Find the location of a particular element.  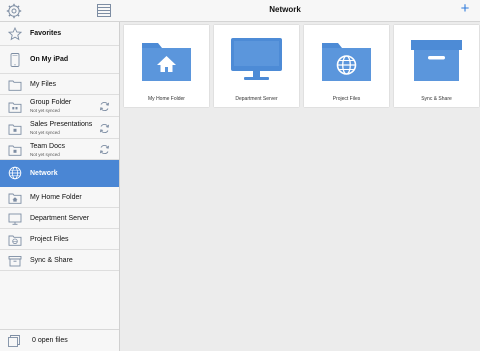

tile-sync-share: Sync & Share is located at coordinates (436, 66).